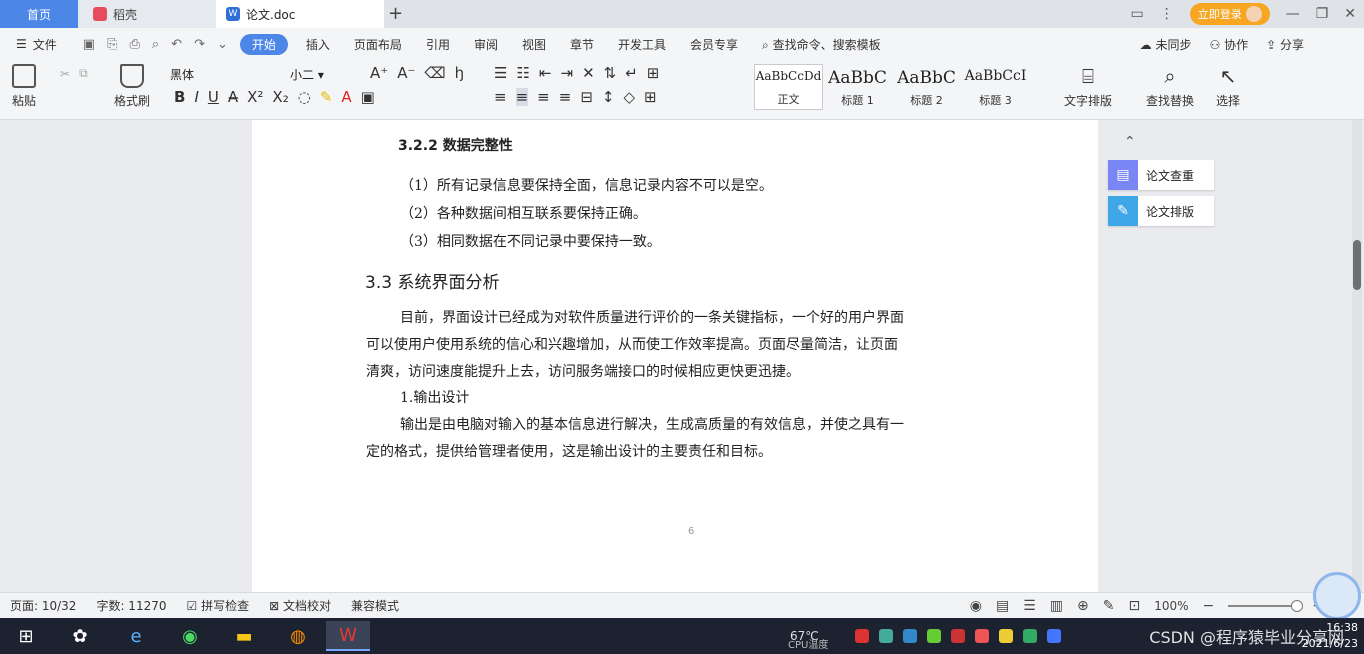  Describe the element at coordinates (80, 636) in the screenshot. I see `app-icon: ✿` at that location.